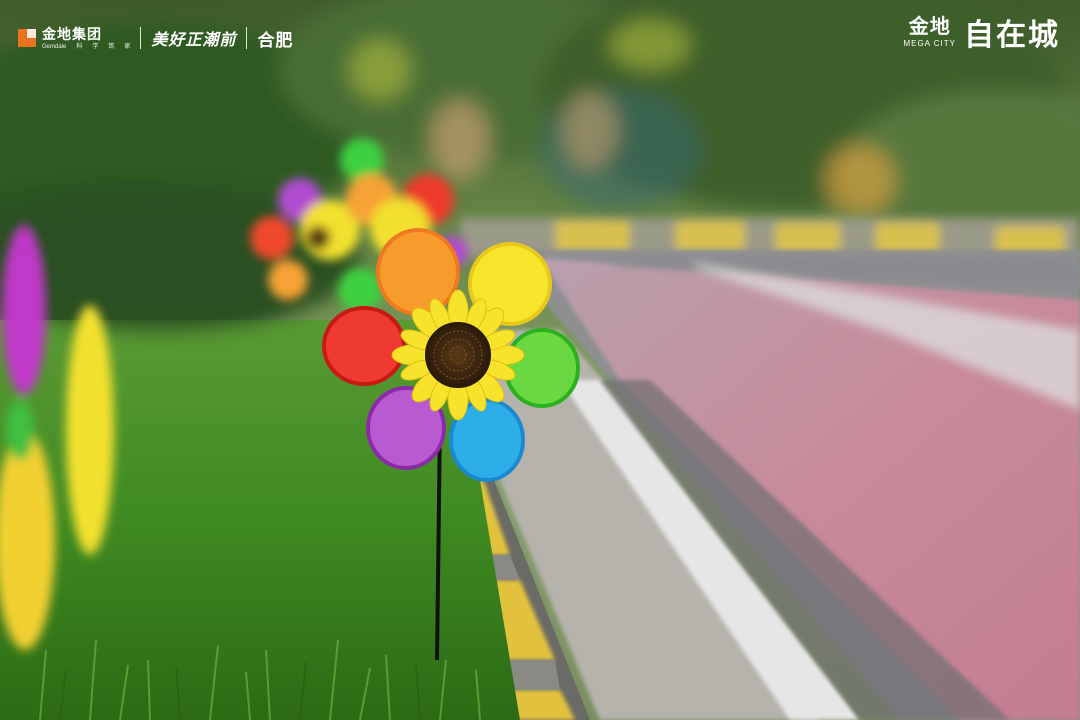  What do you see at coordinates (79, 46) in the screenshot?
I see `gemdale-tagline-1: 科` at bounding box center [79, 46].